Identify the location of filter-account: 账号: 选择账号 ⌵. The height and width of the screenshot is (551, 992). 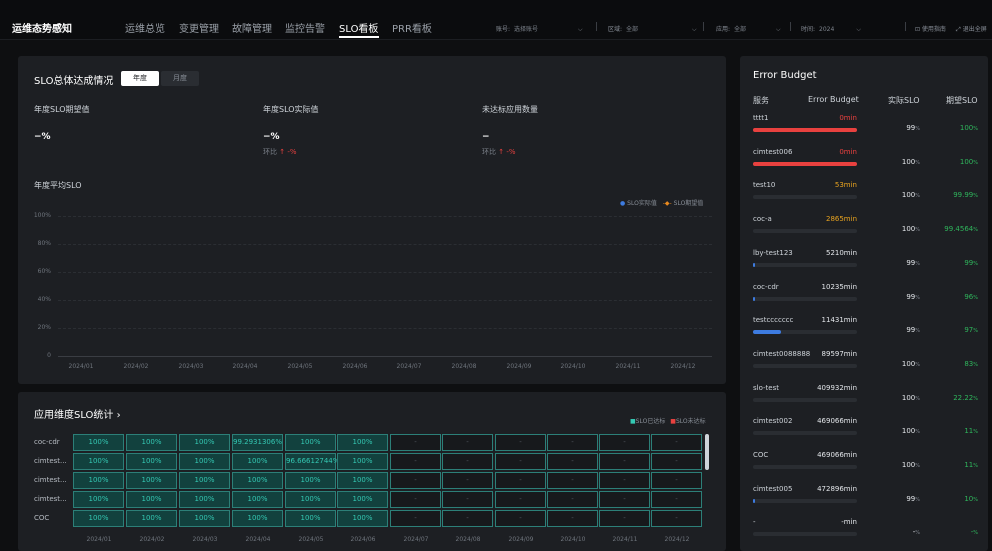
(539, 29).